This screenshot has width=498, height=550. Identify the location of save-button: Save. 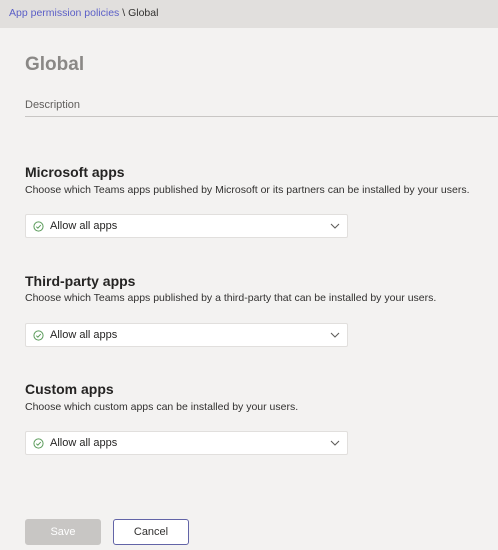
(63, 532).